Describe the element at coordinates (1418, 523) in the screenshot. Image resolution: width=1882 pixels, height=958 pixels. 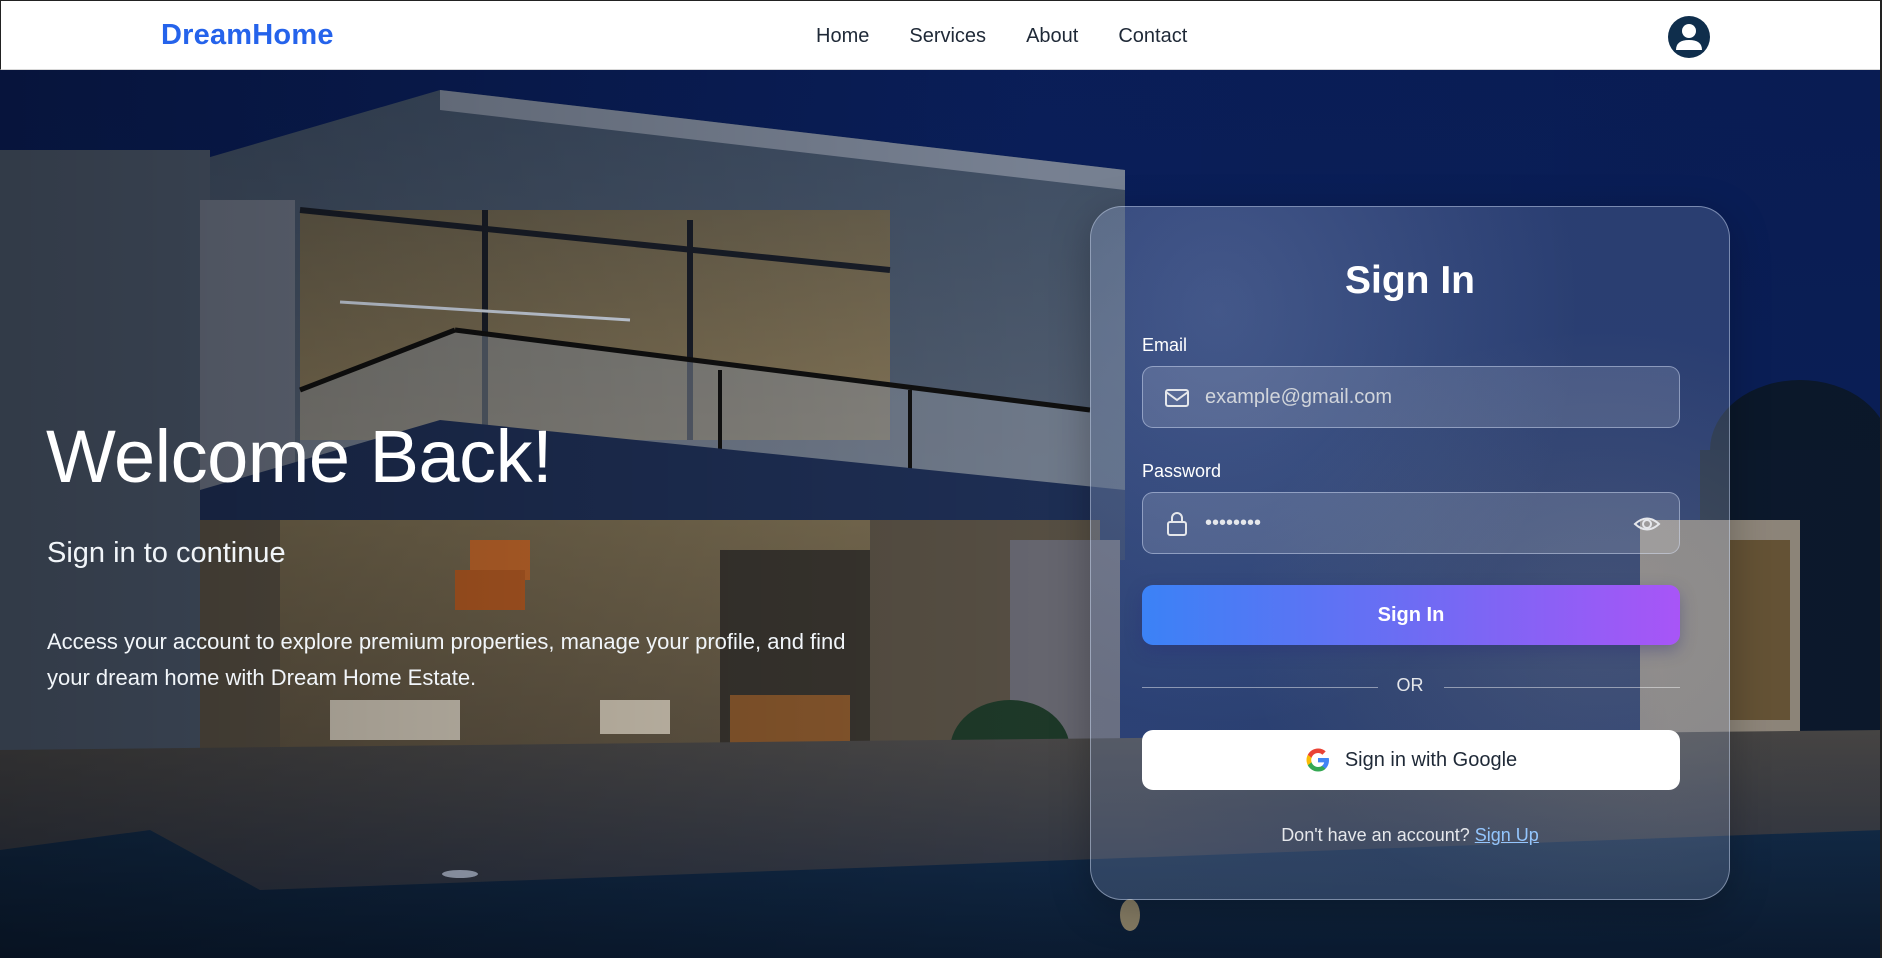
I see `password-input` at that location.